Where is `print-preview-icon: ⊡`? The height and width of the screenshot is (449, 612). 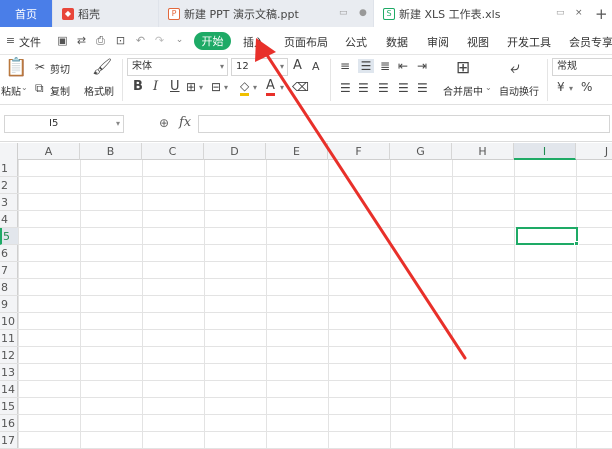
print-preview-icon: ⊡ is located at coordinates (120, 40).